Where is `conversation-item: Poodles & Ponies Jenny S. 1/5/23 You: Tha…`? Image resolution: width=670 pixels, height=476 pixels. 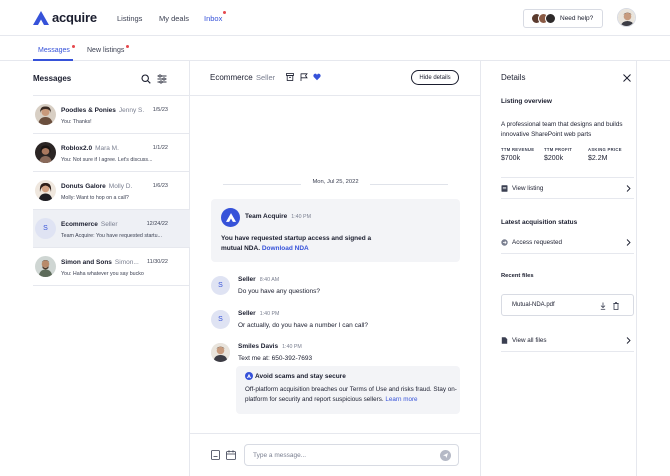
conversation-item: Poodles & Ponies Jenny S. 1/5/23 You: Tha… is located at coordinates (111, 115).